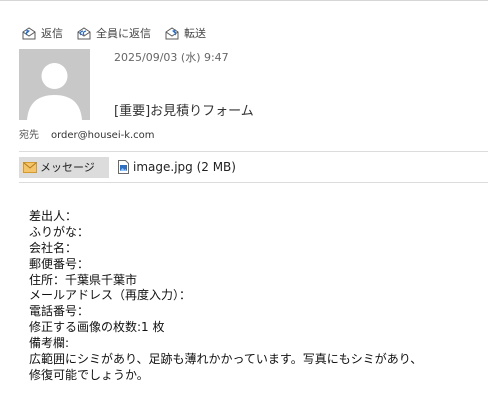 Image resolution: width=488 pixels, height=400 pixels. What do you see at coordinates (84, 33) in the screenshot?
I see `reply-all-icon` at bounding box center [84, 33].